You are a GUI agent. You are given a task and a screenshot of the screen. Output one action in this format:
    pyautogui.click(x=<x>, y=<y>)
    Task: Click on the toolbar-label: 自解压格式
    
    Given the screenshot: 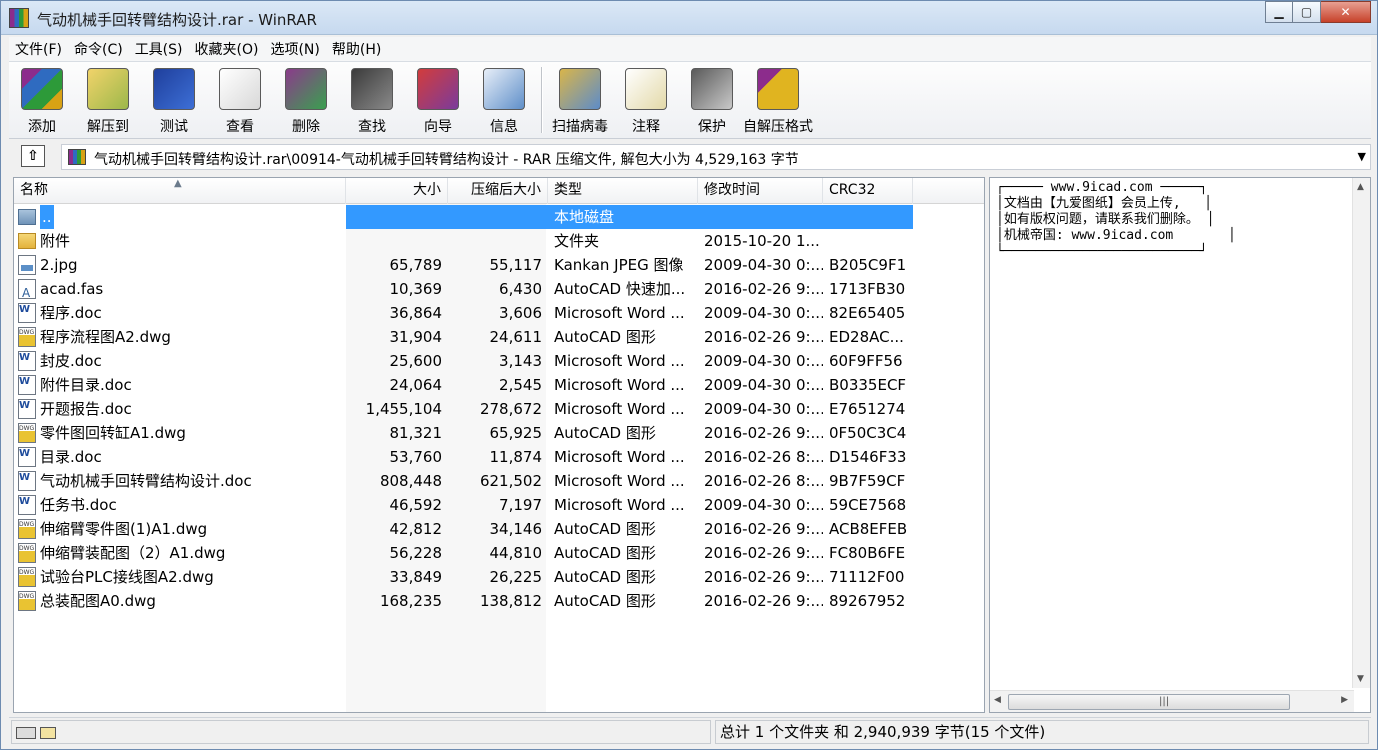 What is the action you would take?
    pyautogui.click(x=778, y=127)
    